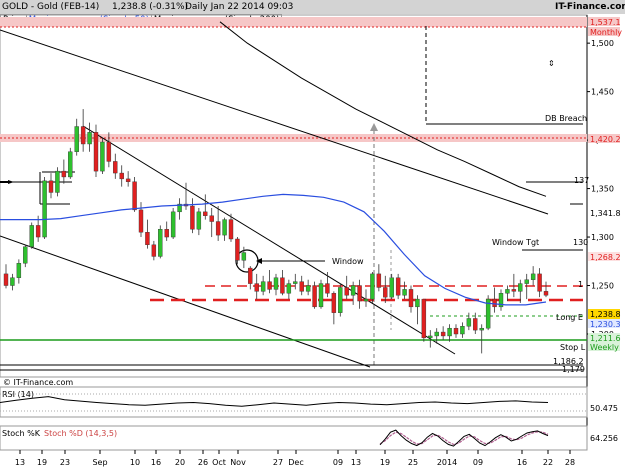 This screenshot has height=469, width=625. What do you see at coordinates (238, 462) in the screenshot?
I see `x-tick-label: Nov` at bounding box center [238, 462].